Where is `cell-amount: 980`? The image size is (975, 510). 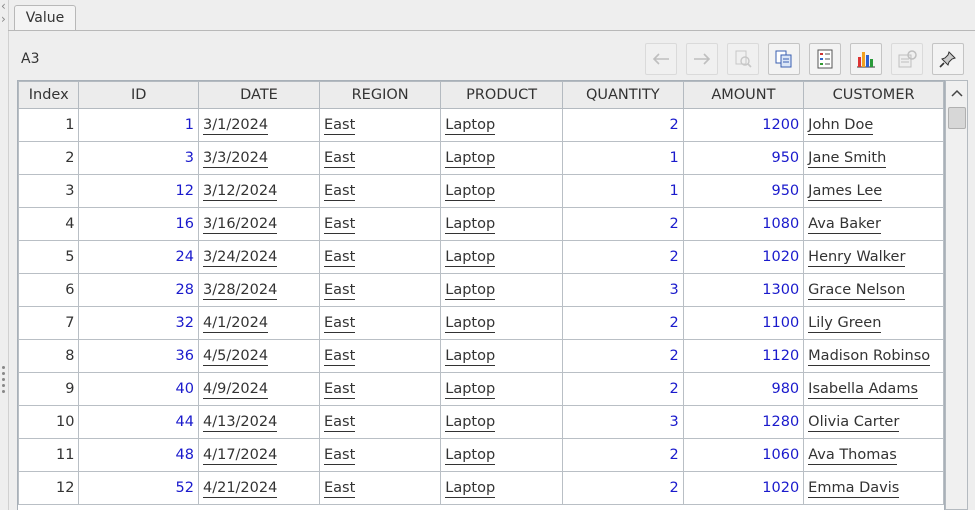
cell-amount: 980 is located at coordinates (743, 389).